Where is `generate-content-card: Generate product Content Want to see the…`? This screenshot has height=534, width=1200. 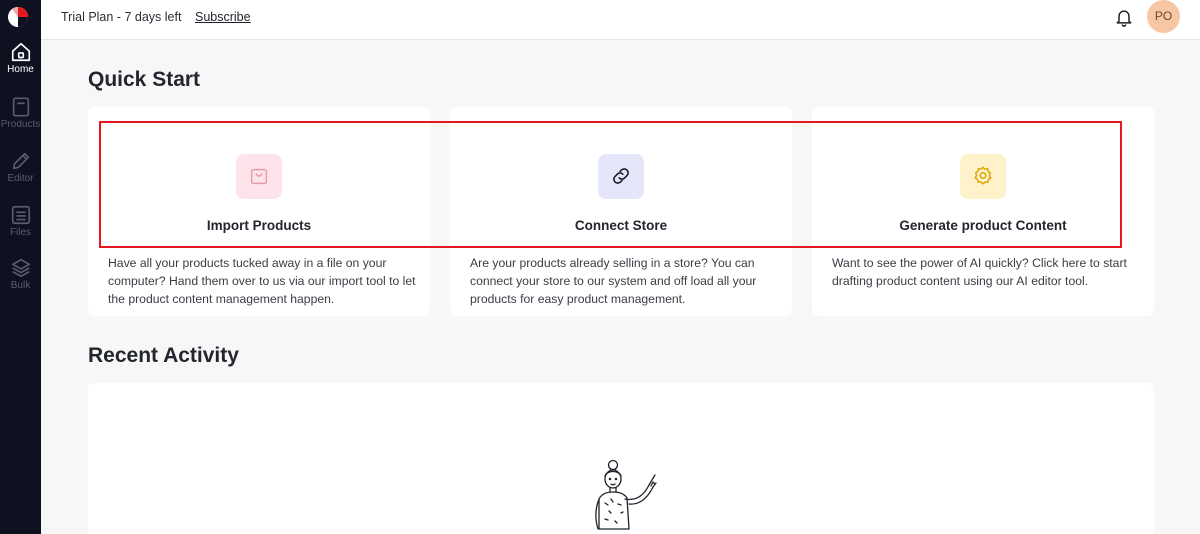
generate-content-card: Generate product Content Want to see the… is located at coordinates (983, 211).